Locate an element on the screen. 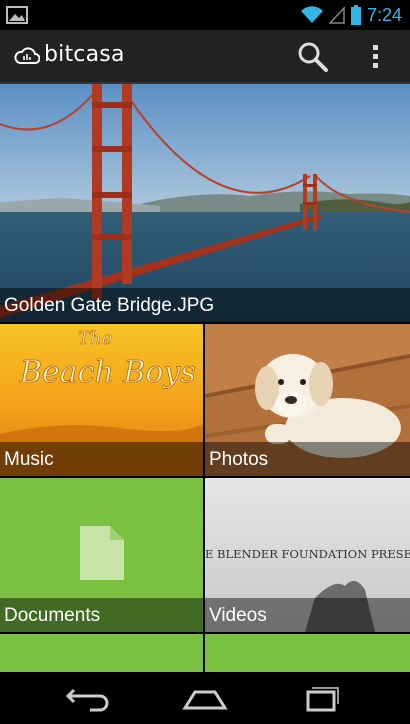 The image size is (410, 724). back-icon is located at coordinates (90, 698).